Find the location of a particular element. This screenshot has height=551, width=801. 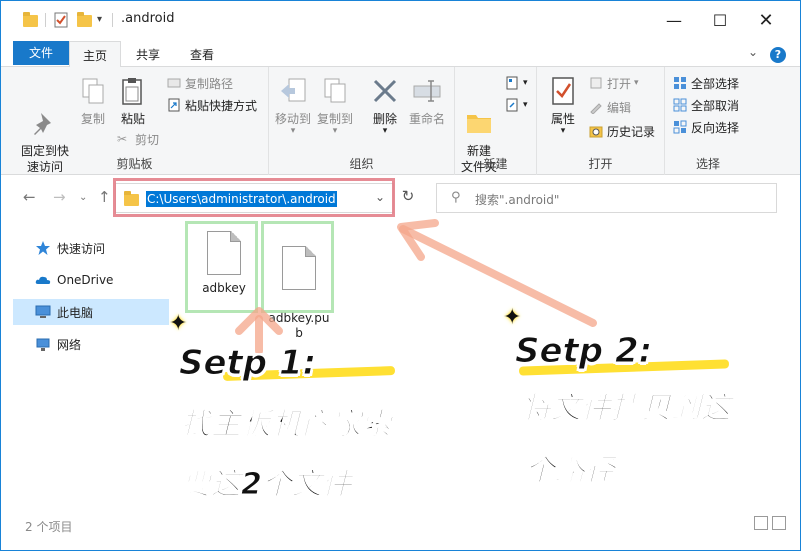

move-to-icon is located at coordinates (293, 91).